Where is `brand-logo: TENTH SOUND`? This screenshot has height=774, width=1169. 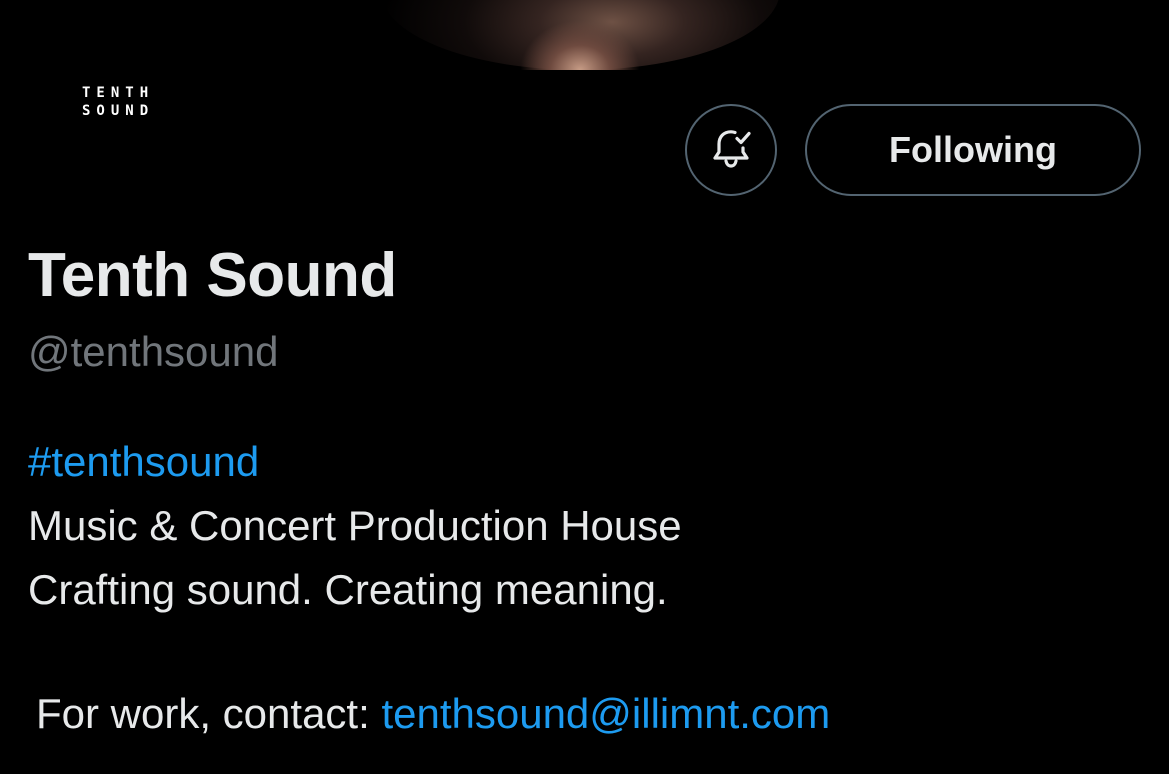 brand-logo: TENTH SOUND is located at coordinates (118, 102).